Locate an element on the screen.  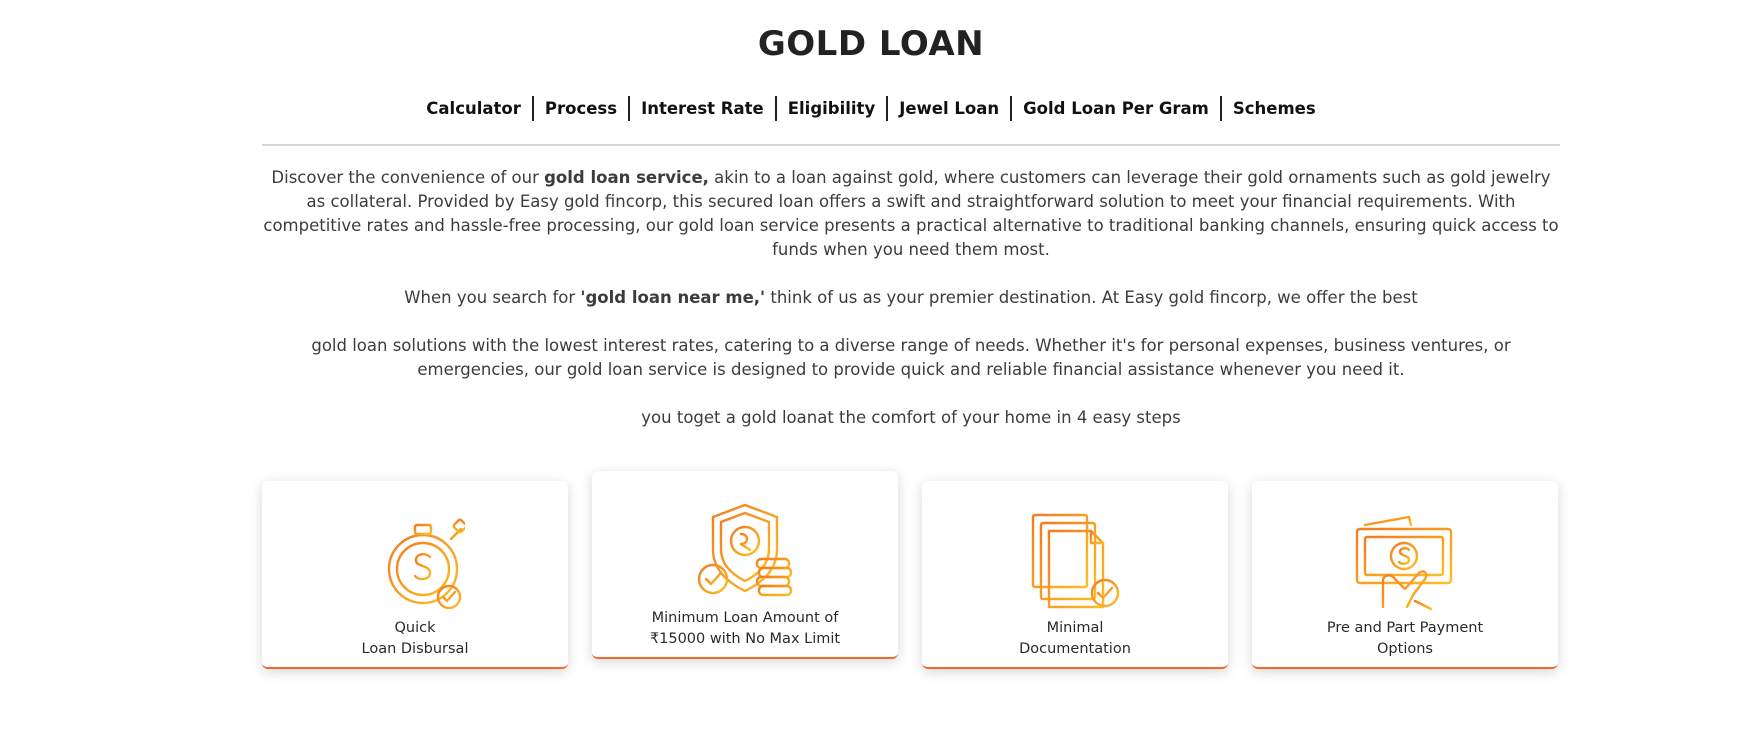
feature-card-pre-part-payment: Pre and Part Payment Options is located at coordinates (1405, 575).